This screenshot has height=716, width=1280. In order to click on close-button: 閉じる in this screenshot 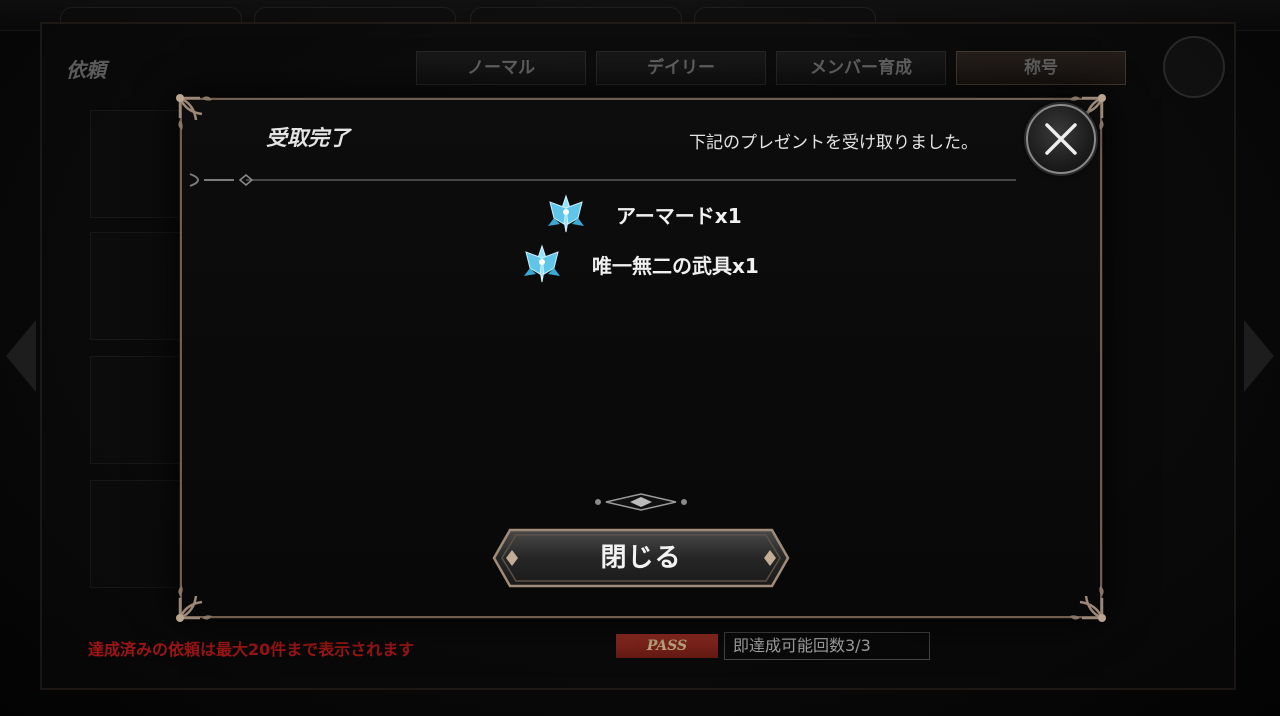, I will do `click(641, 558)`.